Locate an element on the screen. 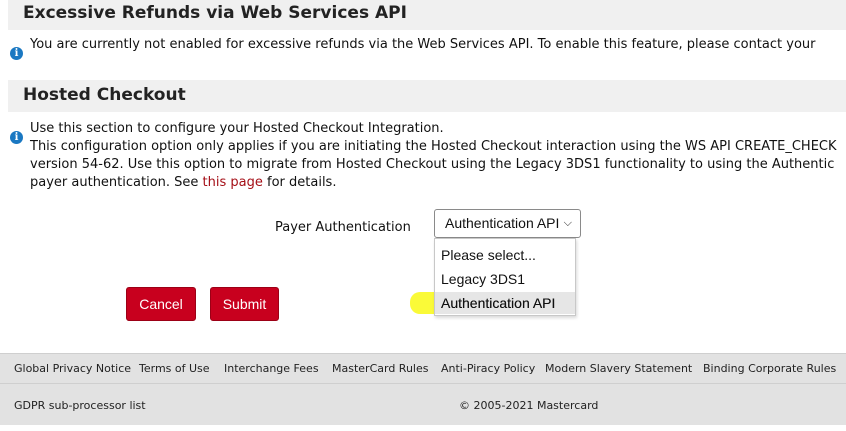  payer-authentication-label: Payer Authentication is located at coordinates (343, 227).